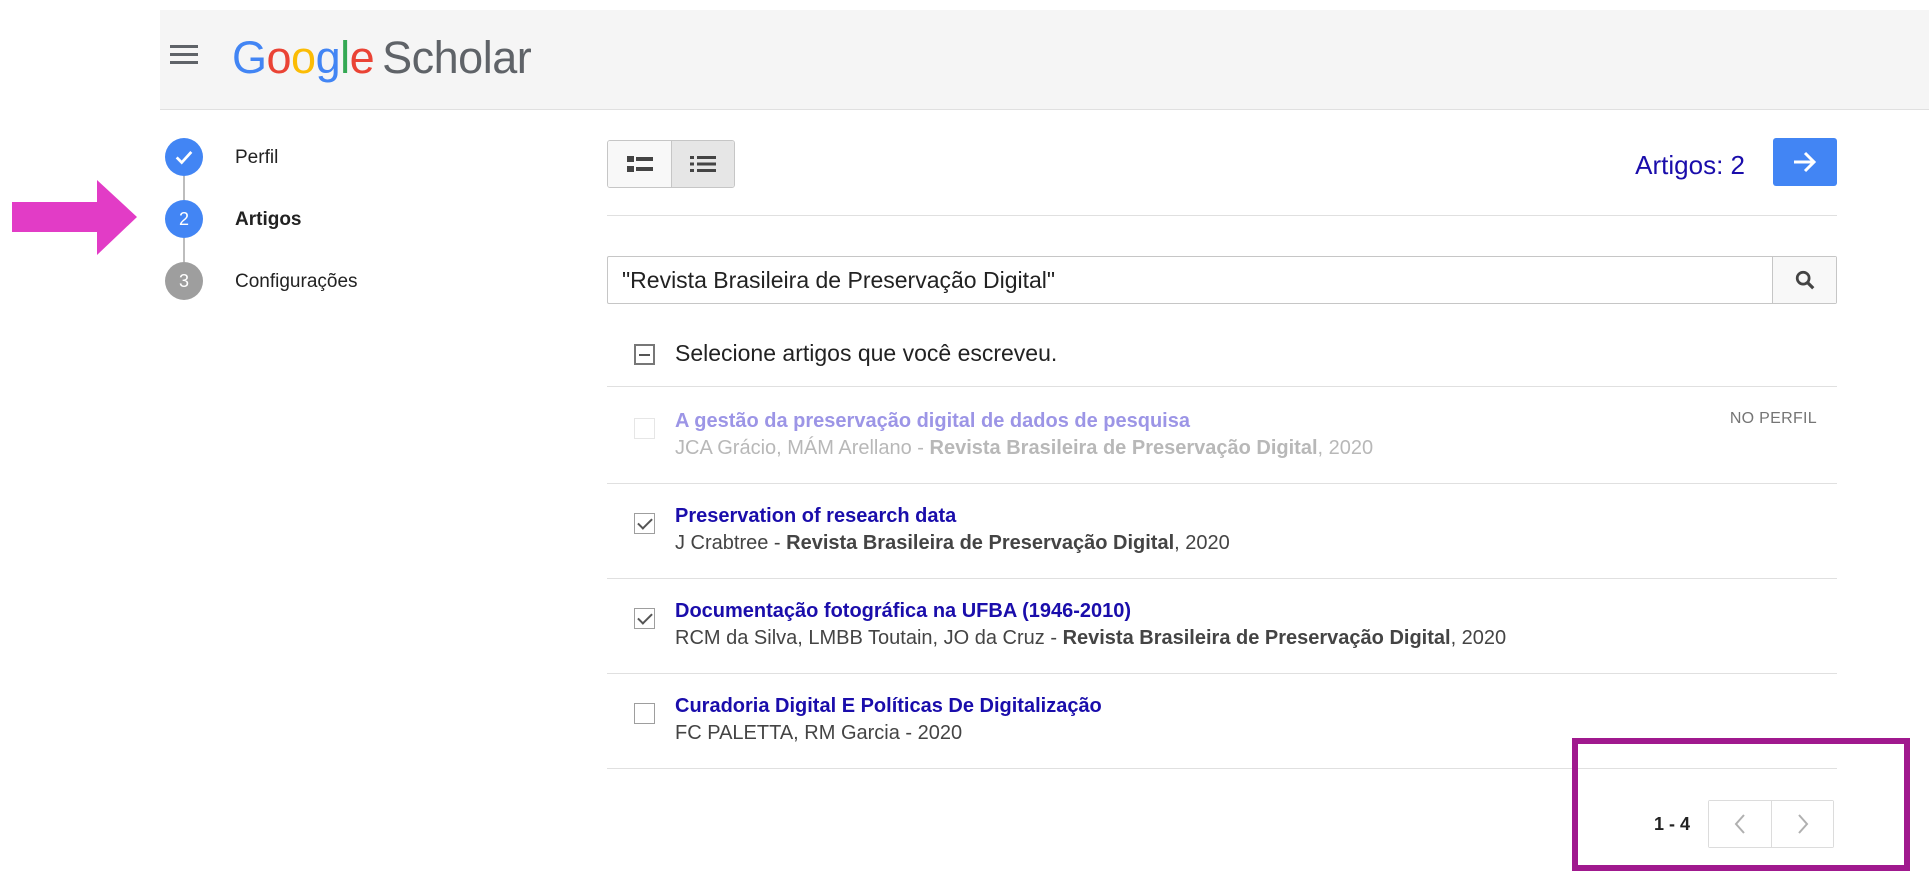 The width and height of the screenshot is (1929, 872). I want to click on step-number: 2, so click(184, 219).